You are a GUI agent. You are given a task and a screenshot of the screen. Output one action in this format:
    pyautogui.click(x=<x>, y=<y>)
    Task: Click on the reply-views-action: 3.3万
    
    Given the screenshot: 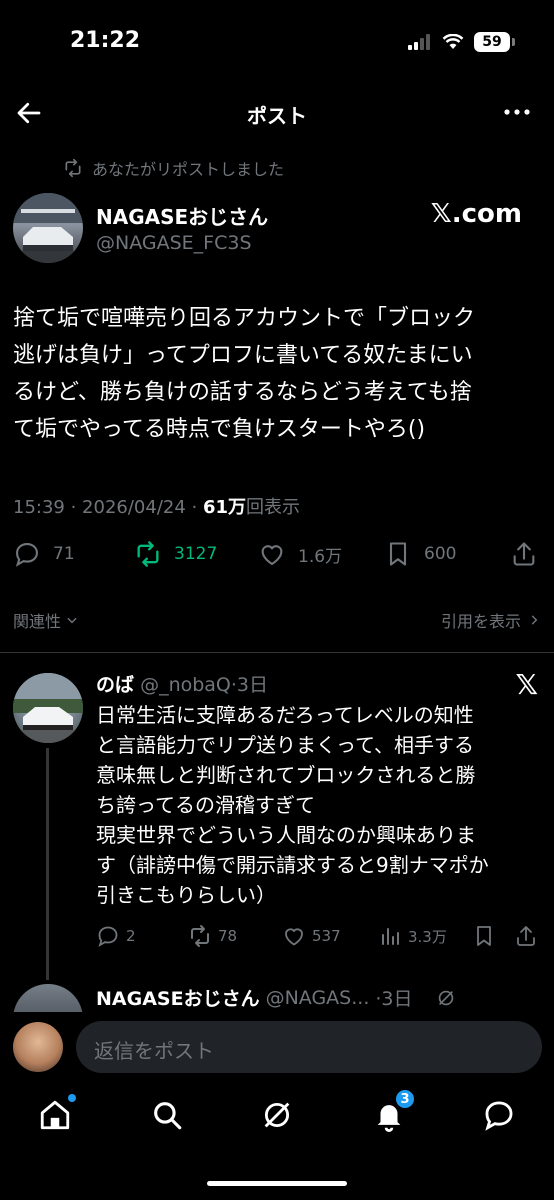 What is the action you would take?
    pyautogui.click(x=412, y=936)
    